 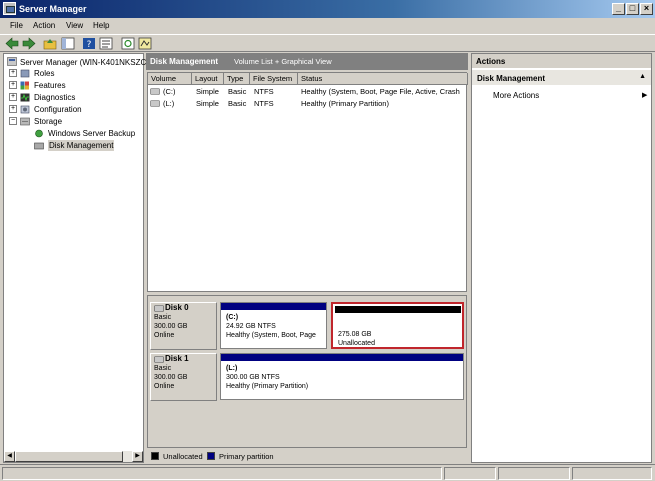 What do you see at coordinates (171, 326) in the screenshot?
I see `disk-size: 300.00 GB` at bounding box center [171, 326].